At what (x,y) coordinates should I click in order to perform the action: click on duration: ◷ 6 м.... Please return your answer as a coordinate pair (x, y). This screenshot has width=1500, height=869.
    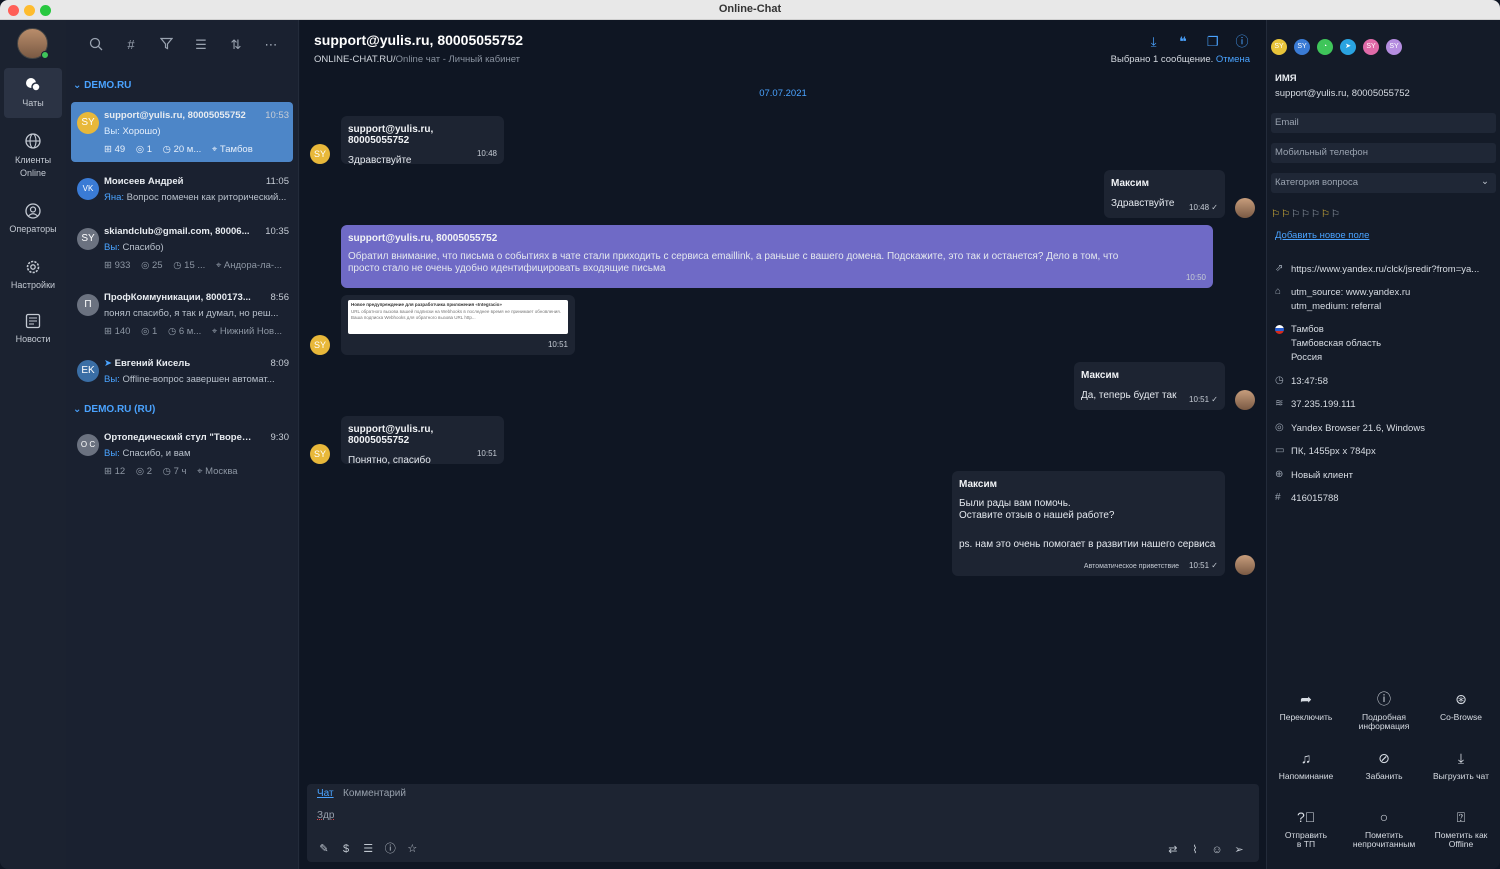
    Looking at the image, I should click on (184, 331).